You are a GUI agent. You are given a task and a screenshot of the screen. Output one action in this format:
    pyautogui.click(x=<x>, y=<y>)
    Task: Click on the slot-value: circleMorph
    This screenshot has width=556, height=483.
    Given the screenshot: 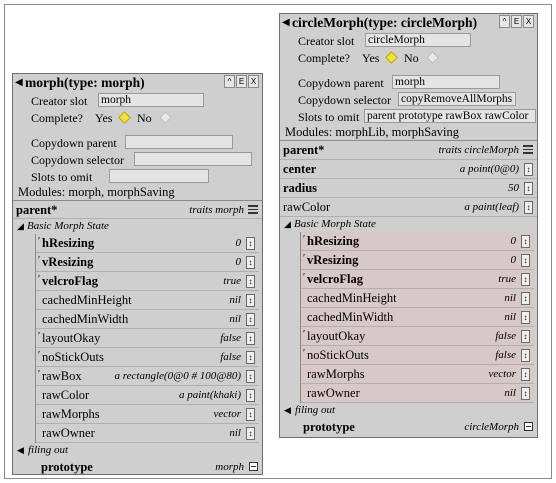 What is the action you would take?
    pyautogui.click(x=491, y=427)
    